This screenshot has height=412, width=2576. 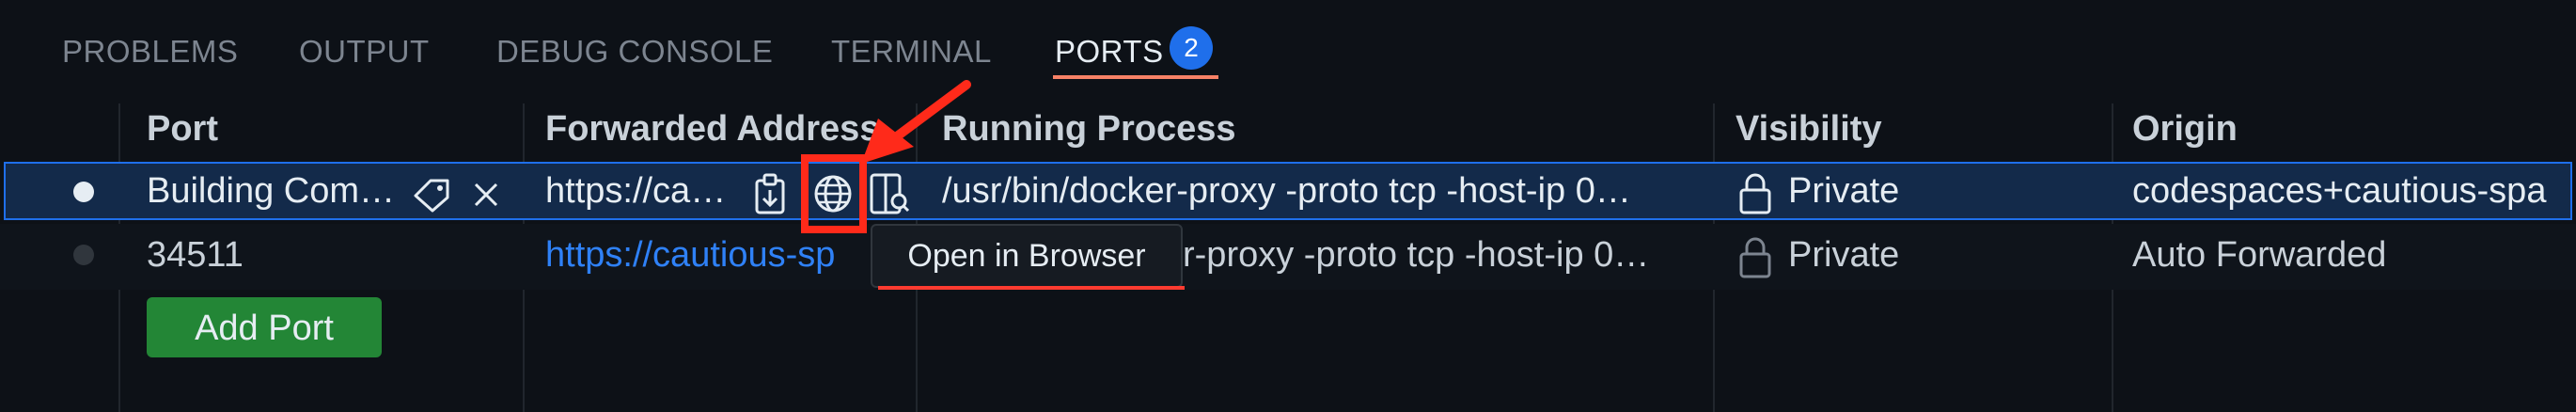 What do you see at coordinates (1027, 256) in the screenshot?
I see `open-in-browser-tooltip: Open in Browser` at bounding box center [1027, 256].